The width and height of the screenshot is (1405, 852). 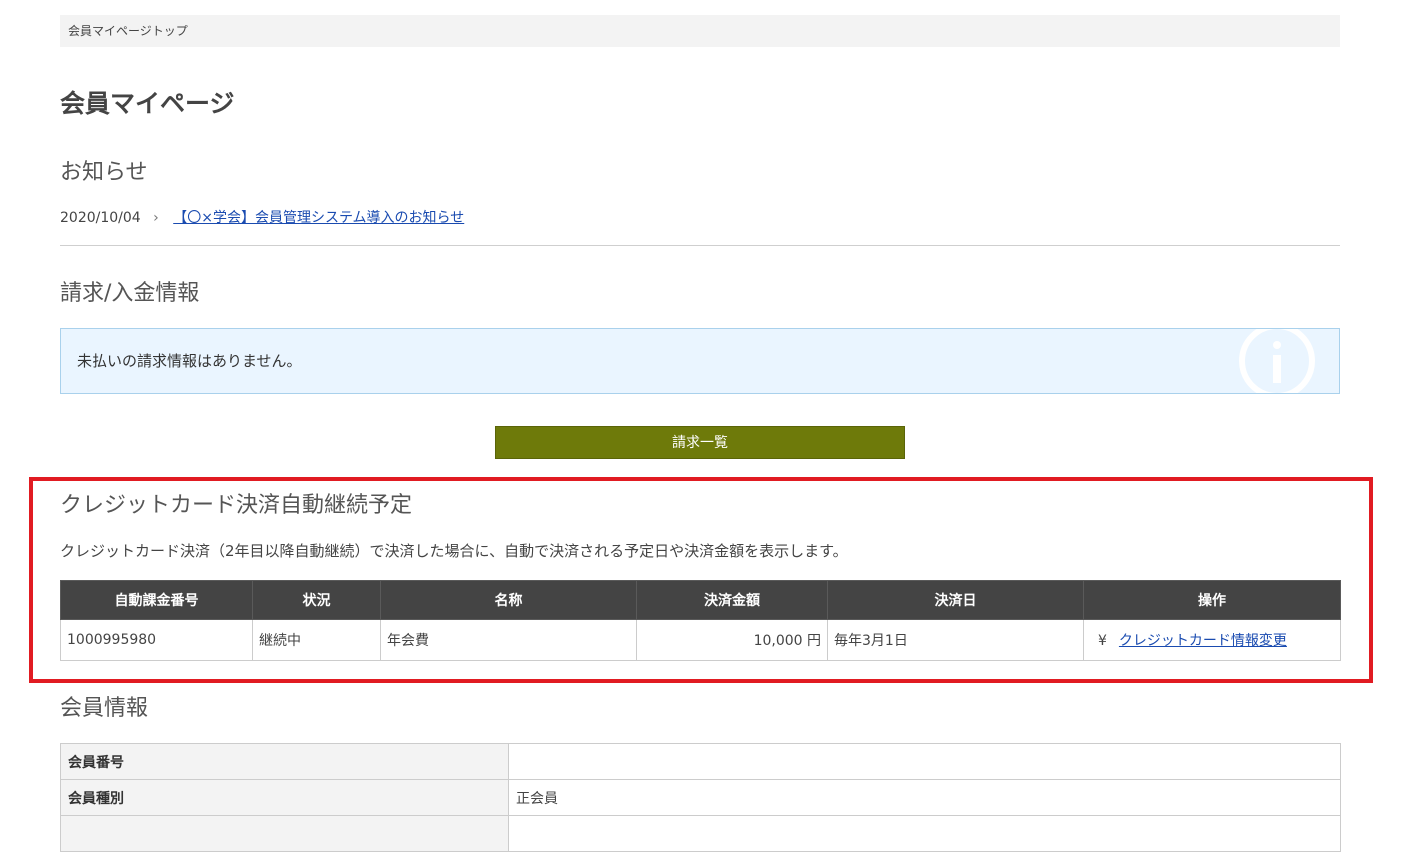 I want to click on page-title: 会員マイページ, so click(x=147, y=103).